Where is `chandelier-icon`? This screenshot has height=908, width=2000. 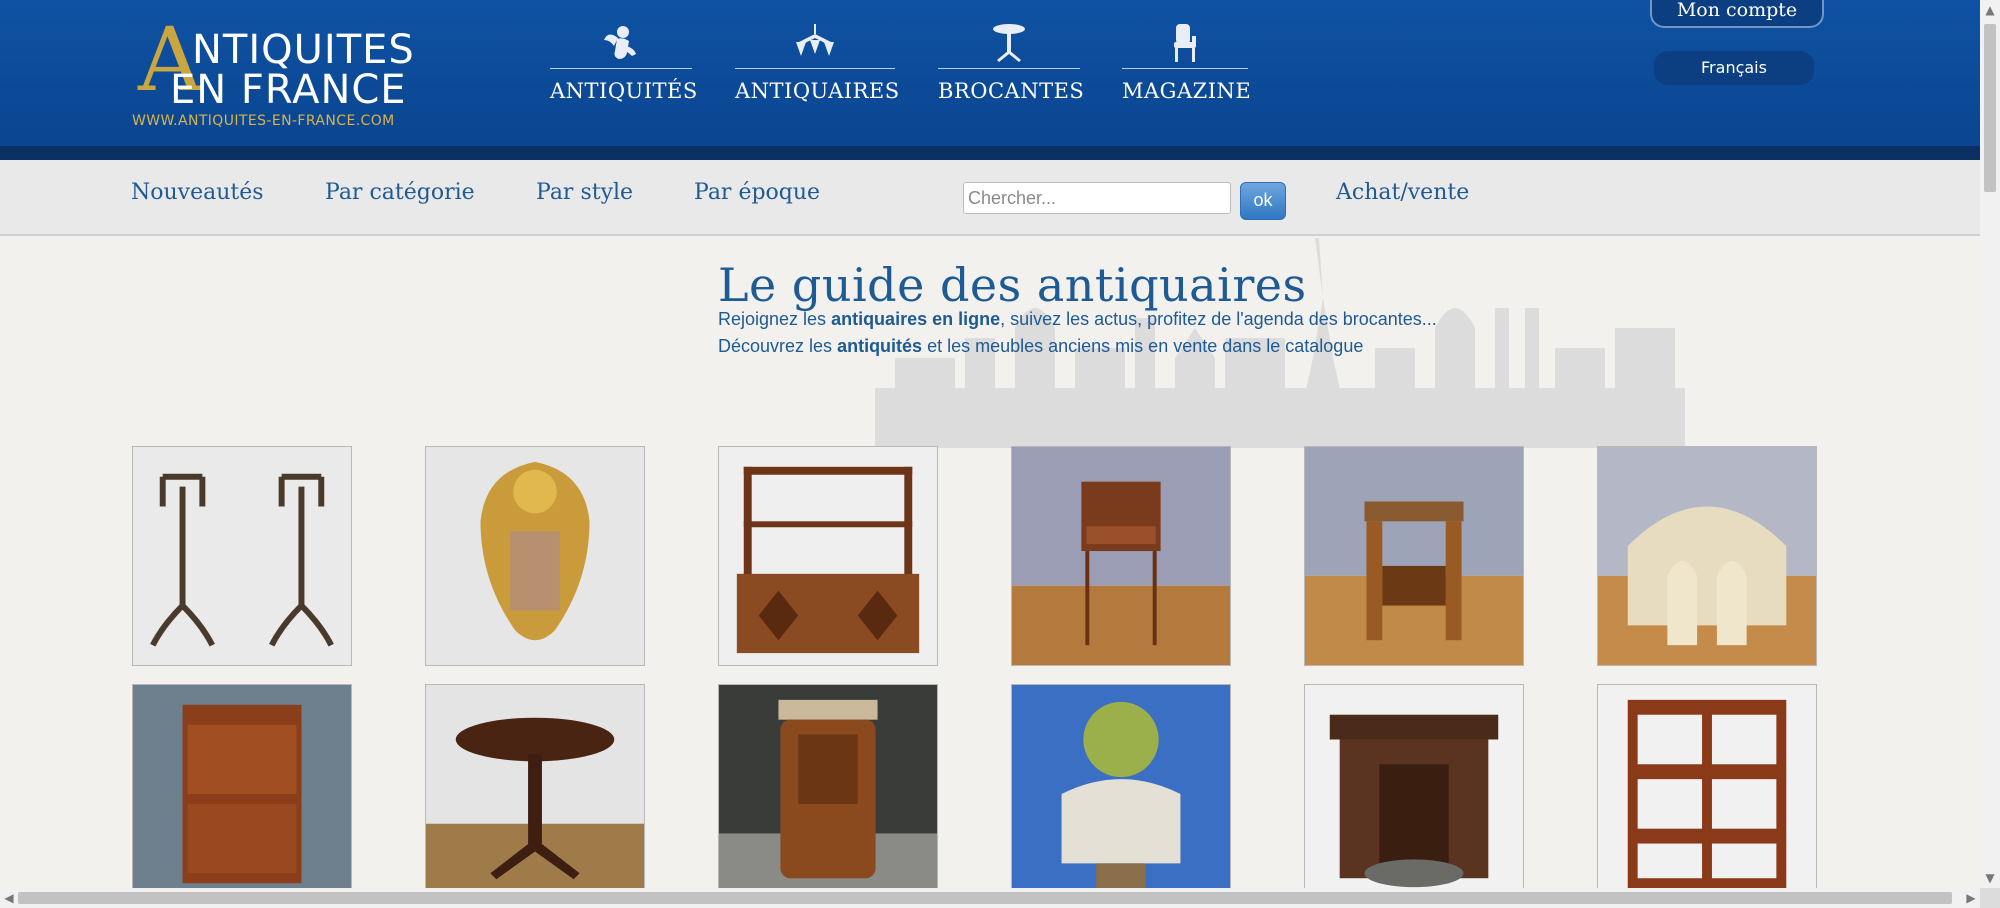 chandelier-icon is located at coordinates (815, 45).